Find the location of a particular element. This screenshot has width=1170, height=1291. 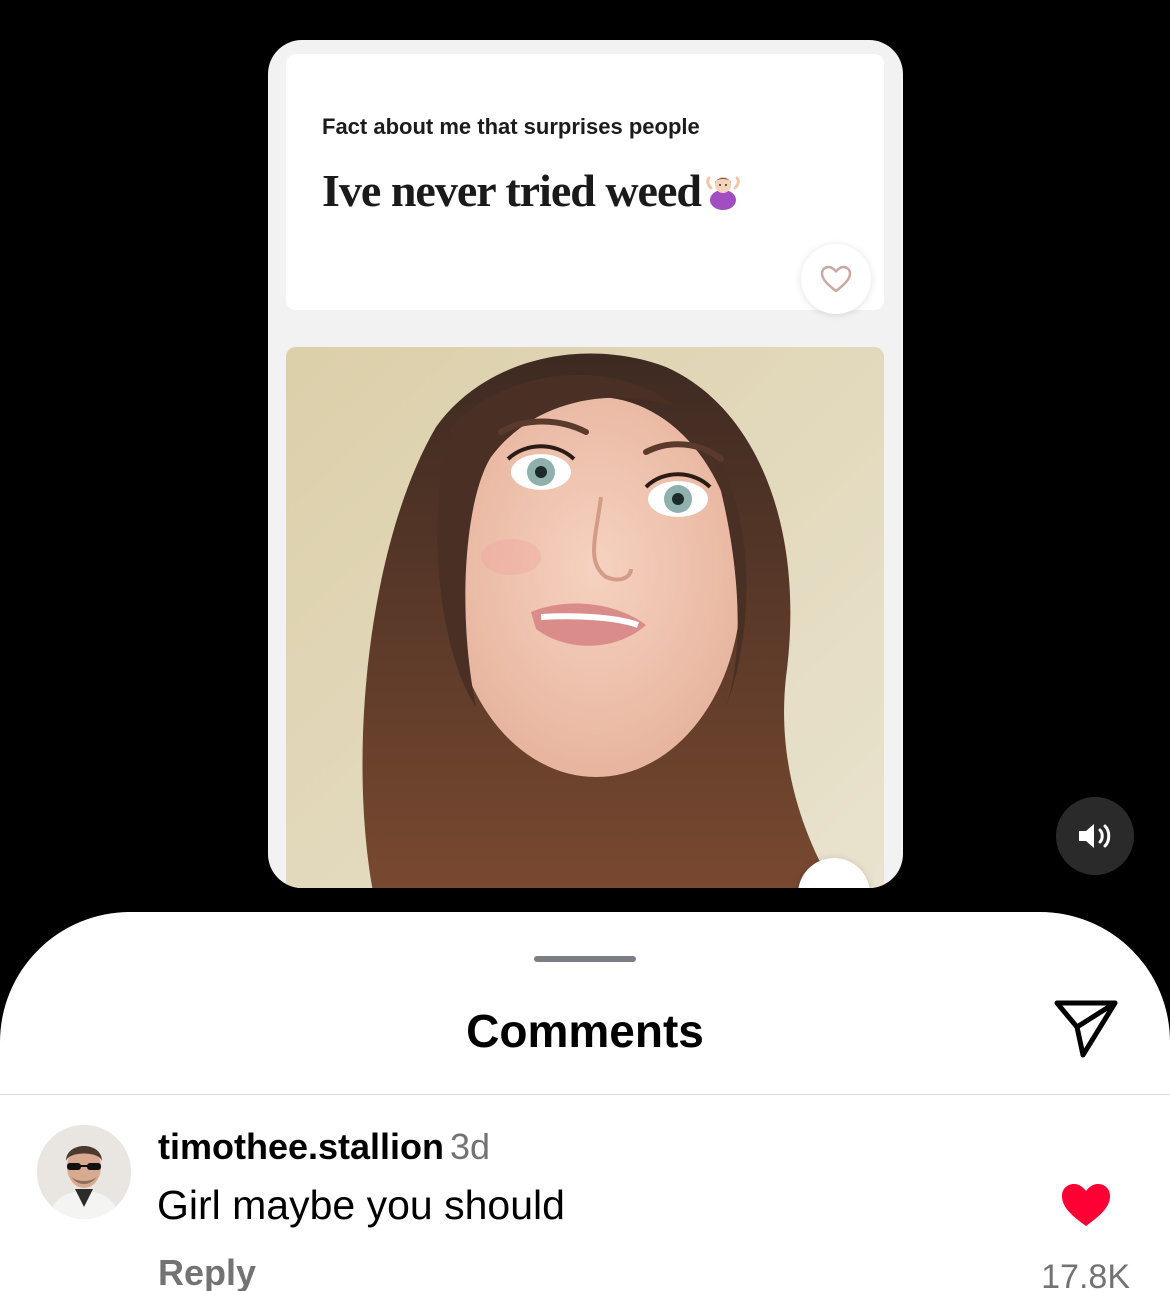

reply-button: Reply is located at coordinates (207, 1271).